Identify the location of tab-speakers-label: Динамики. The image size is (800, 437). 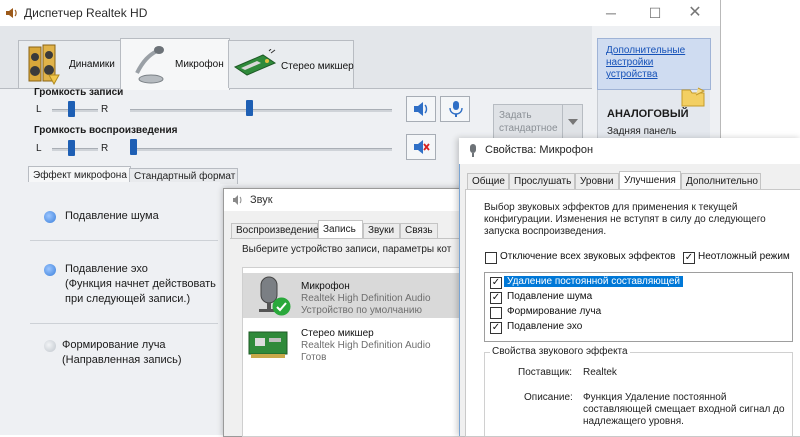
(92, 64).